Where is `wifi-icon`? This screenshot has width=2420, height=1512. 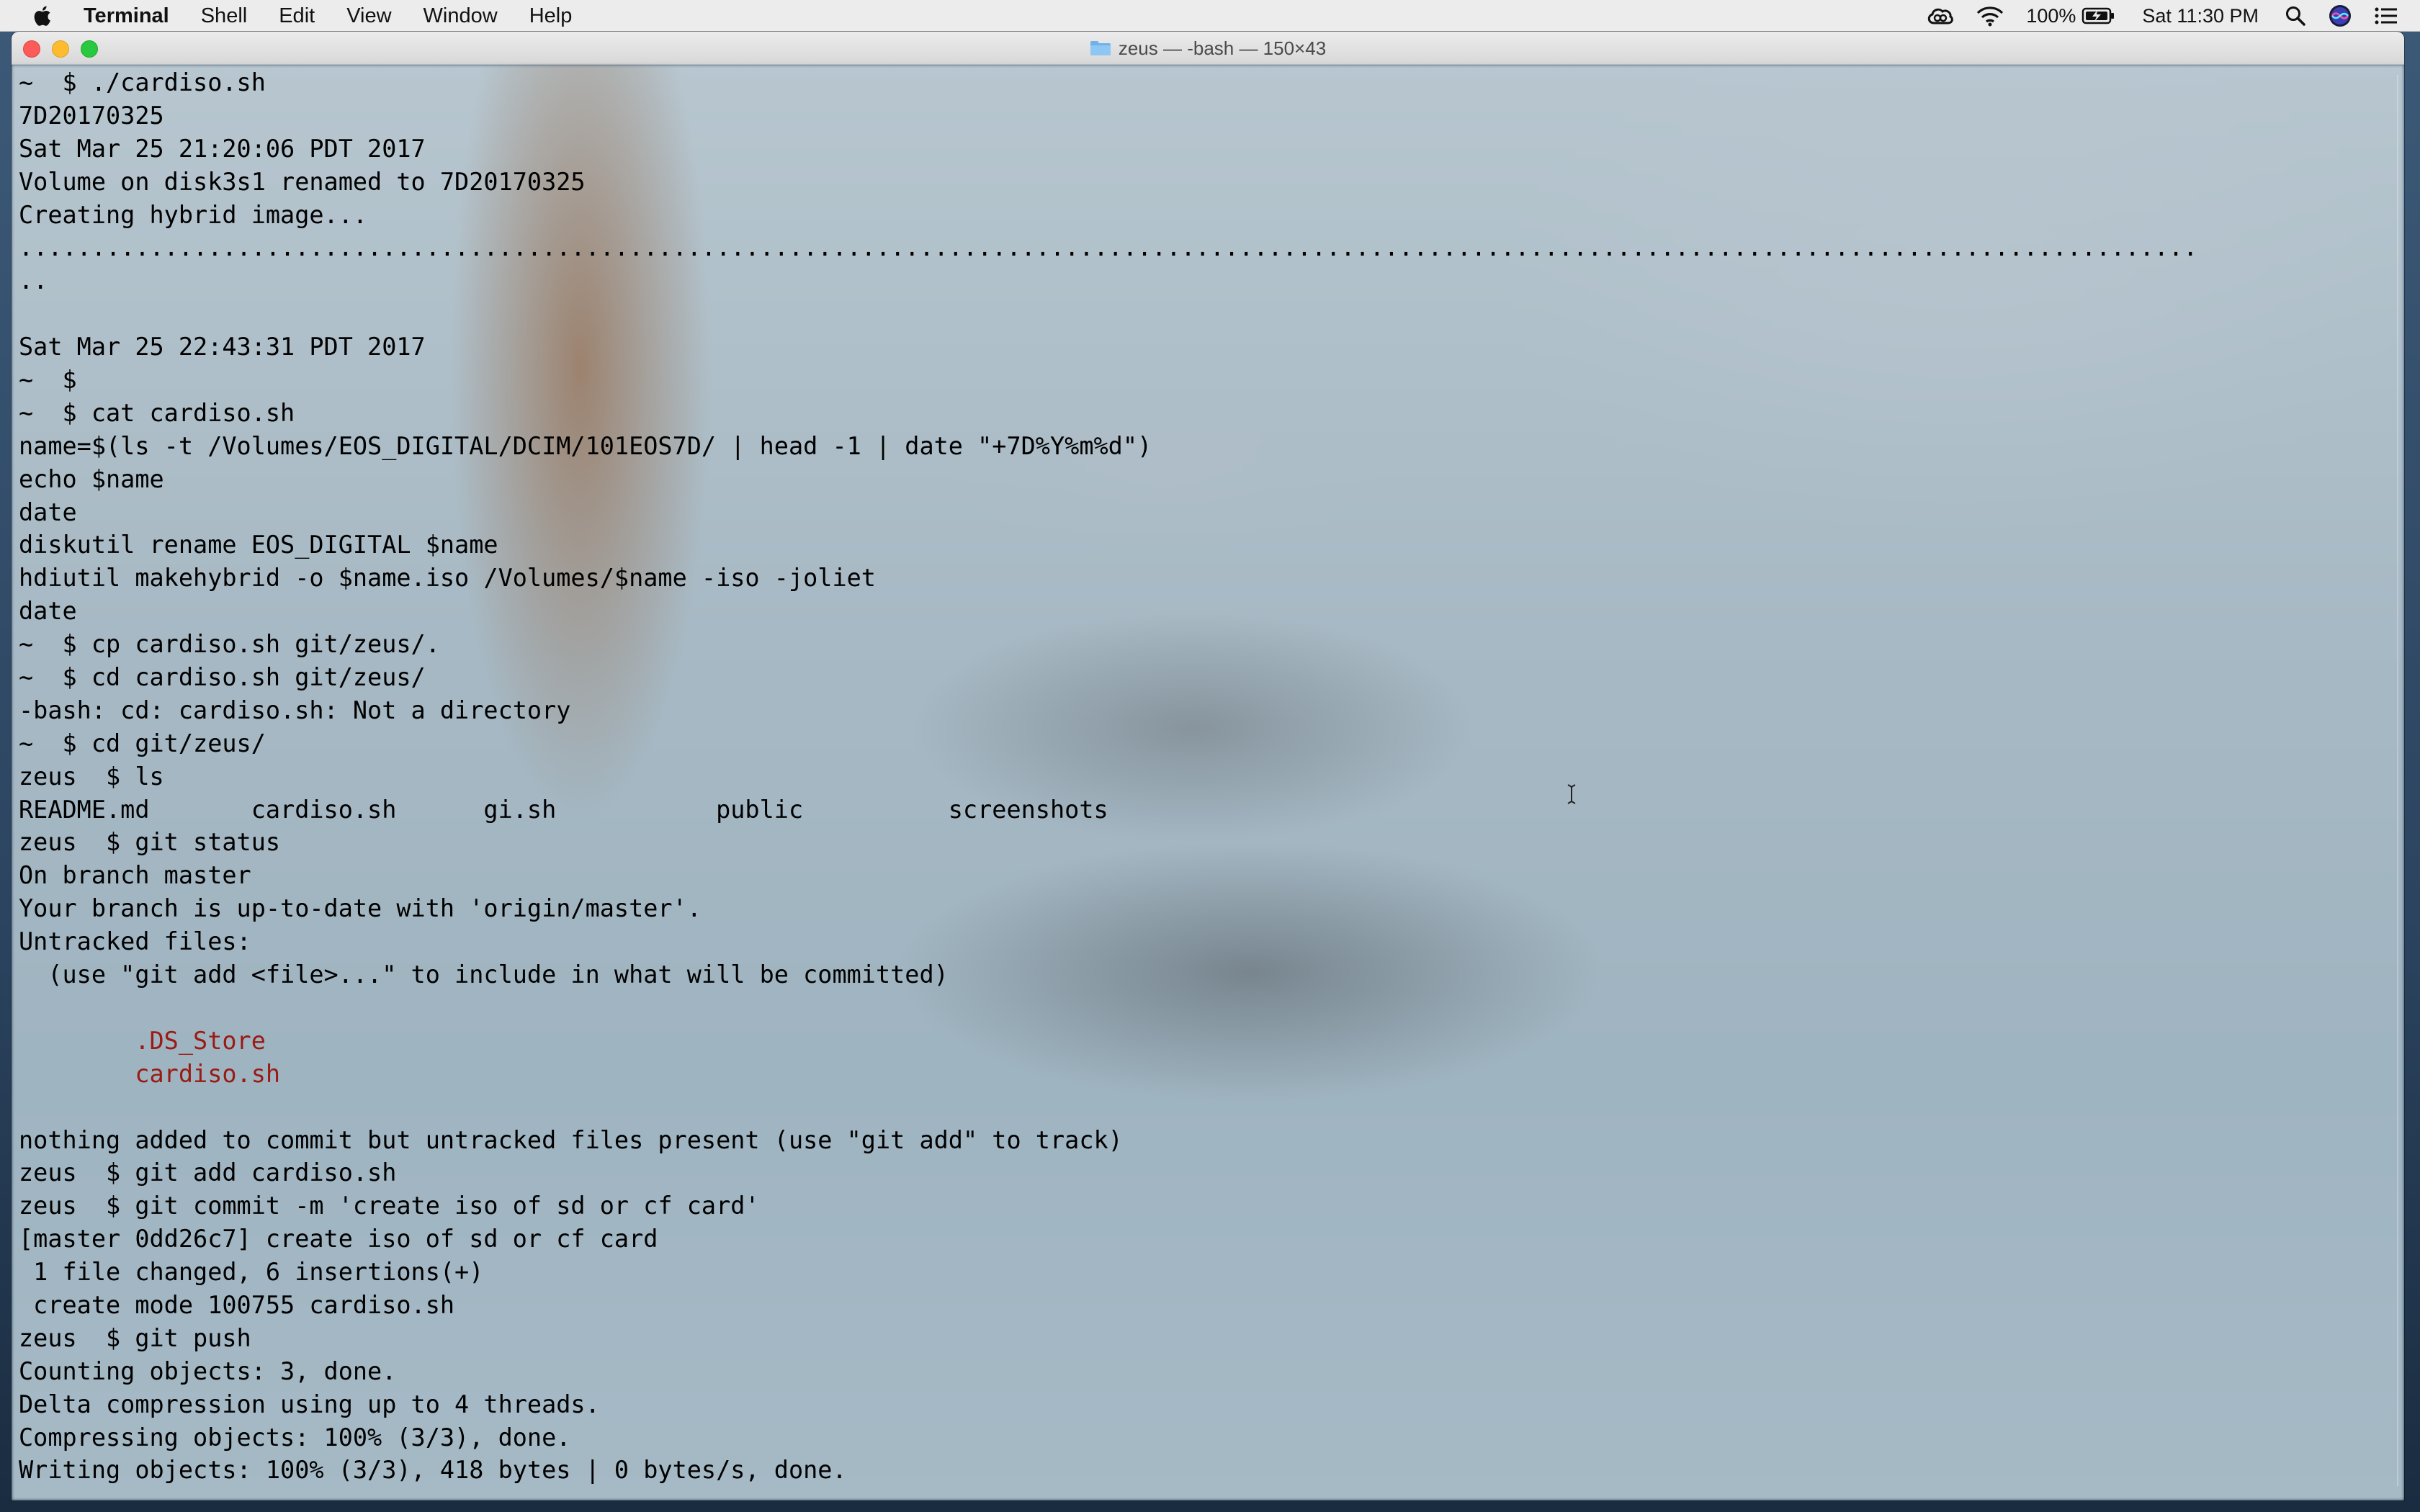 wifi-icon is located at coordinates (1990, 16).